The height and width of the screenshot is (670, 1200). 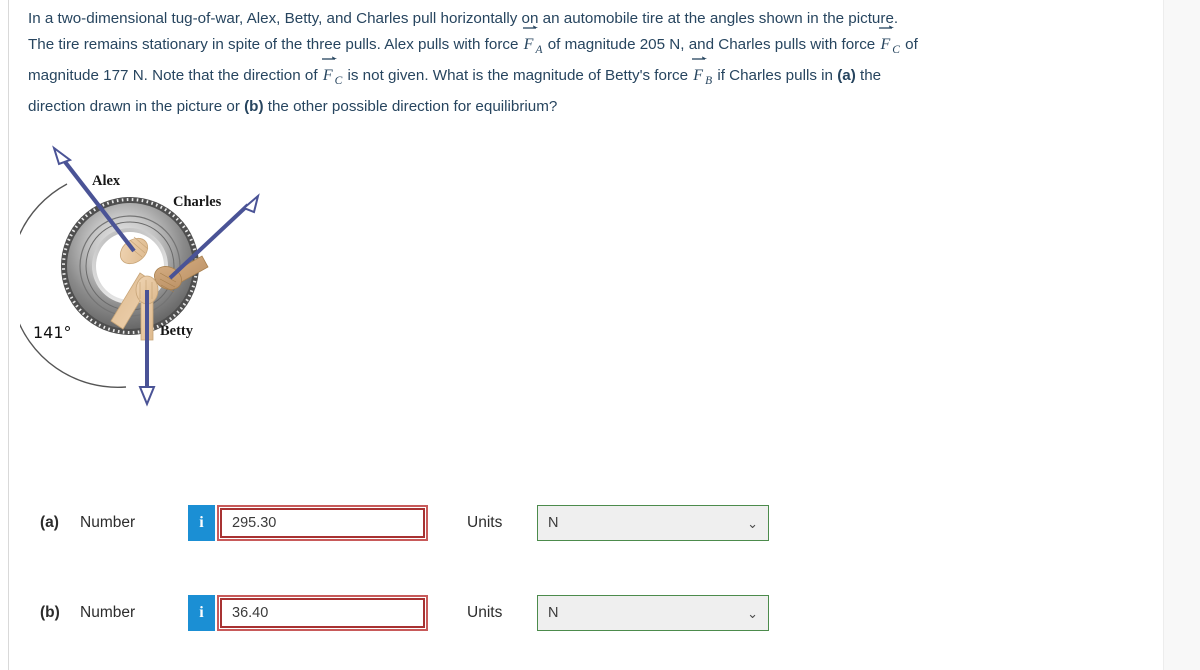 What do you see at coordinates (52, 332) in the screenshot?
I see `angle-label: 141°` at bounding box center [52, 332].